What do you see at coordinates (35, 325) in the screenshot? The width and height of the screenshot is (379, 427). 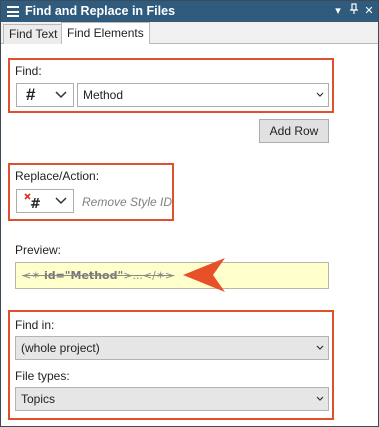 I see `find-in-label: Find in:` at bounding box center [35, 325].